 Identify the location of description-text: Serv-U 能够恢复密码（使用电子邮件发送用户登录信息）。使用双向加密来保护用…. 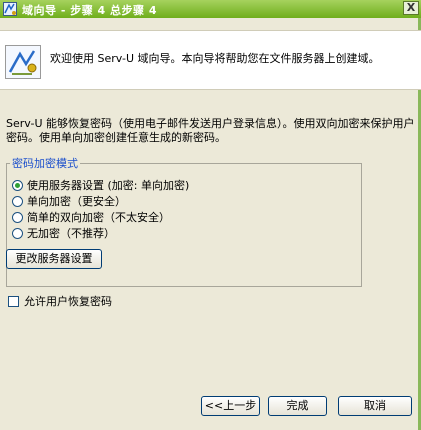
(210, 130).